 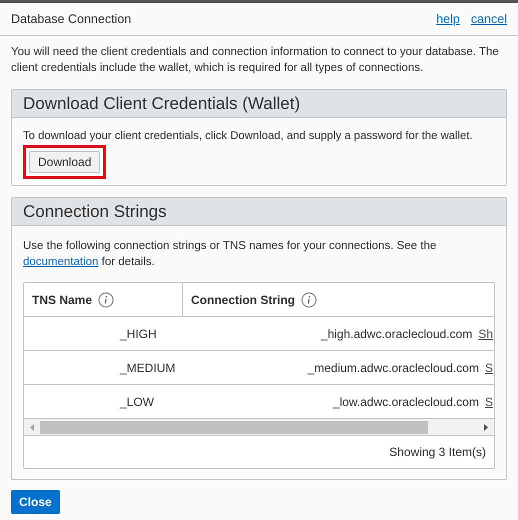 I want to click on table-cell-text: _HIGH, so click(x=138, y=334).